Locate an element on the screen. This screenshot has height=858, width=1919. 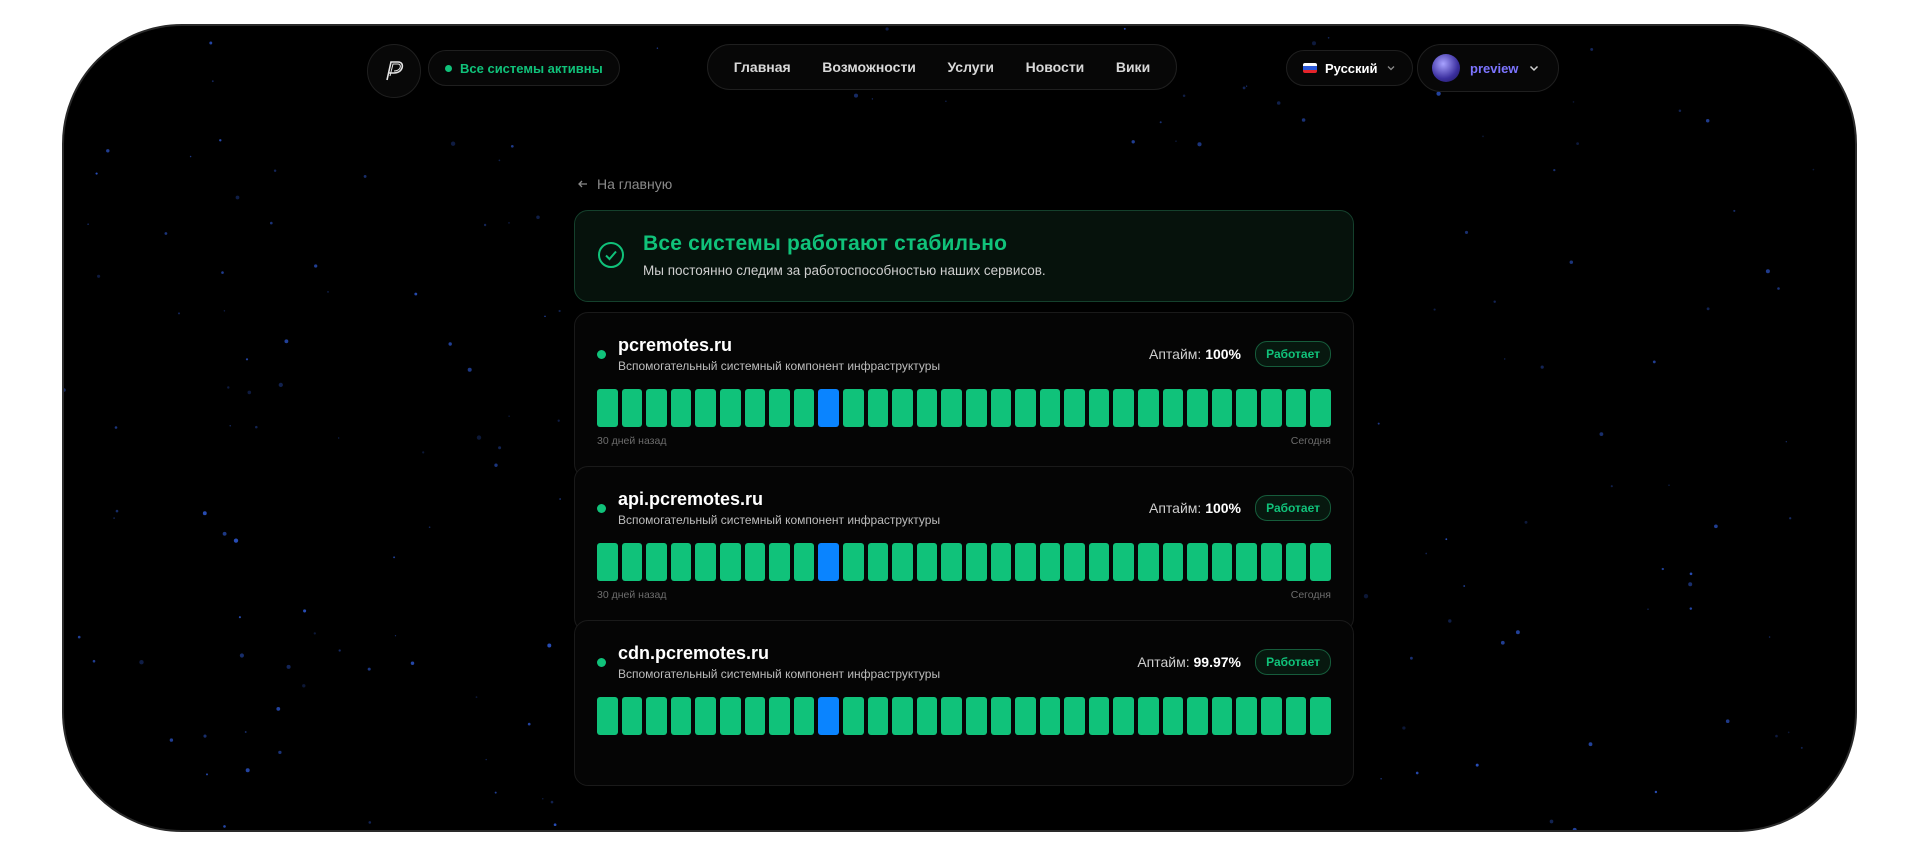
nav-item-home: Главная is located at coordinates (762, 67).